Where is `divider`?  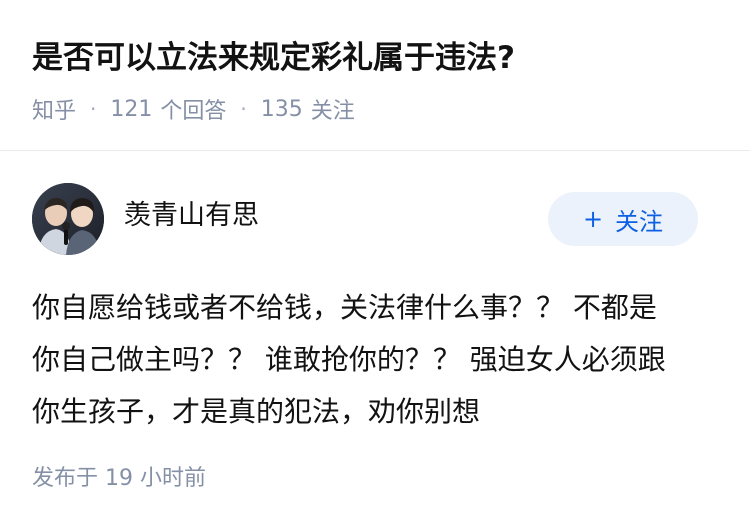
divider is located at coordinates (375, 150).